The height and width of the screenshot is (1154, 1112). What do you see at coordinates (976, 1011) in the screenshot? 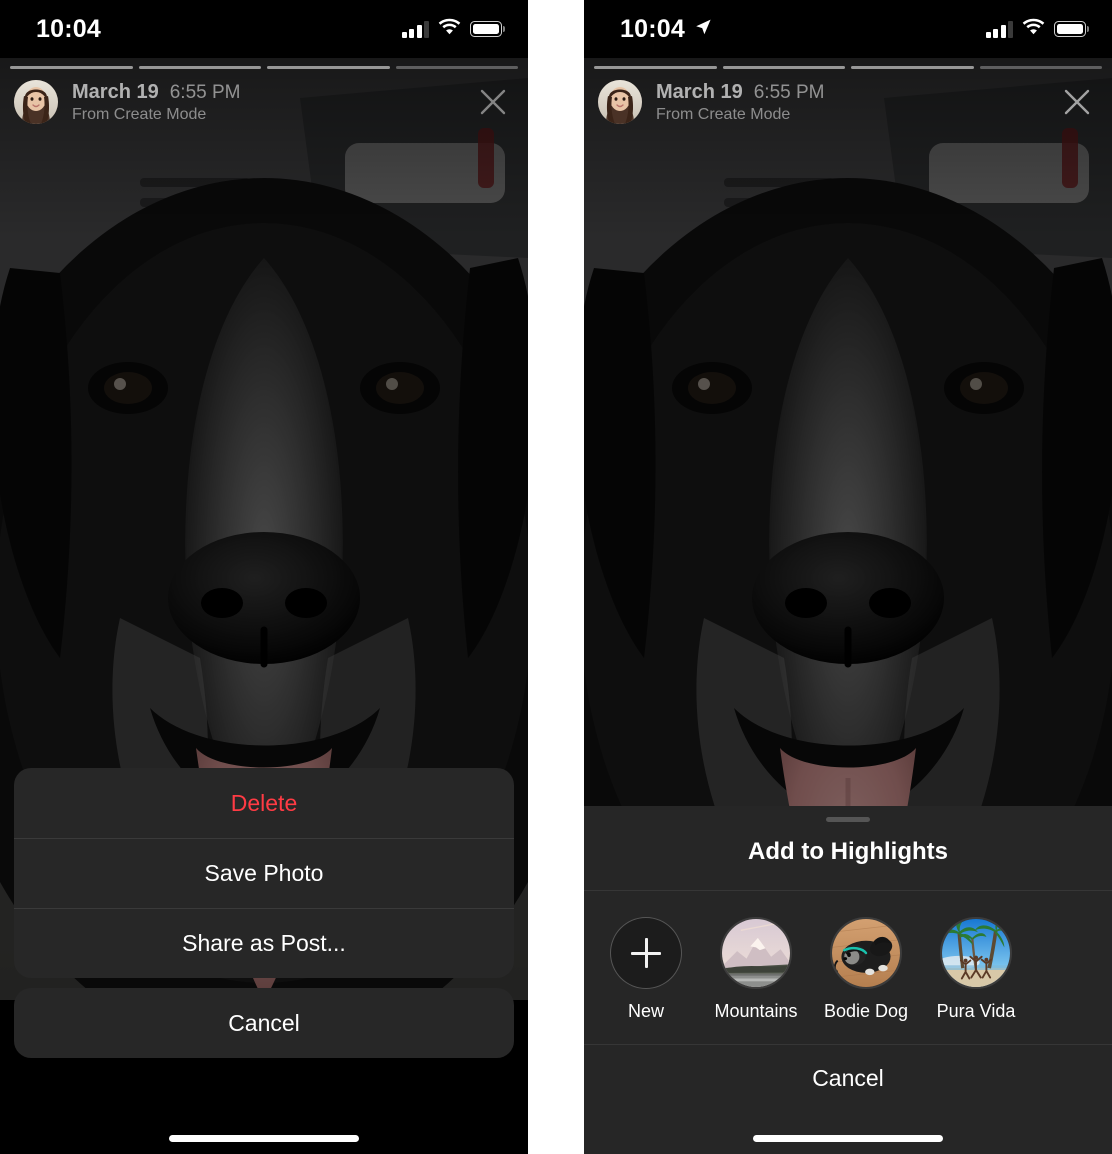
I see `highlight-label: Pura Vida` at bounding box center [976, 1011].